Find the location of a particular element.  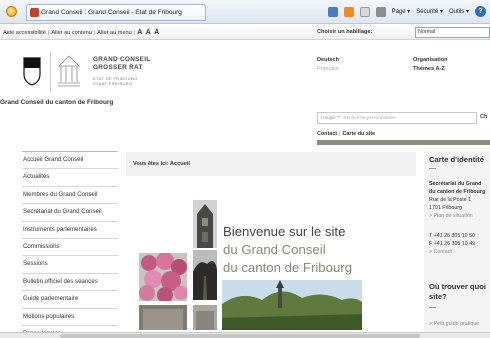

font-size-toggle: A A A is located at coordinates (148, 32).